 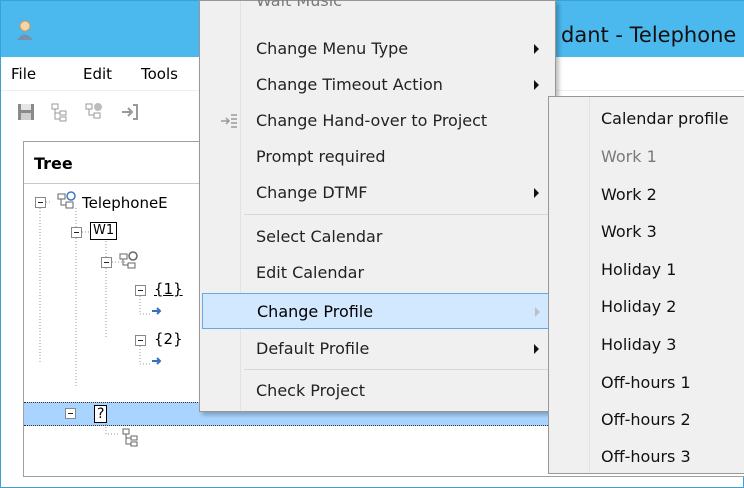 I want to click on submenu-icon-column, so click(x=589, y=285).